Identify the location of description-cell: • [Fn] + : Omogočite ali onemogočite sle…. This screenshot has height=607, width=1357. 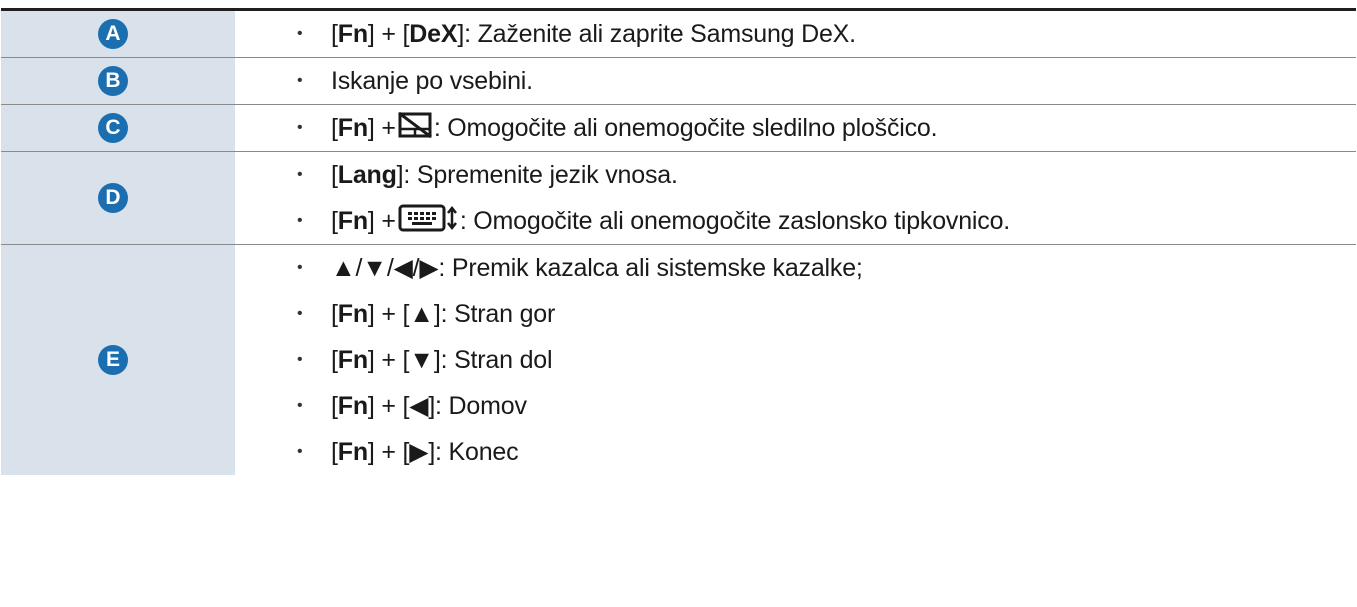
(795, 128).